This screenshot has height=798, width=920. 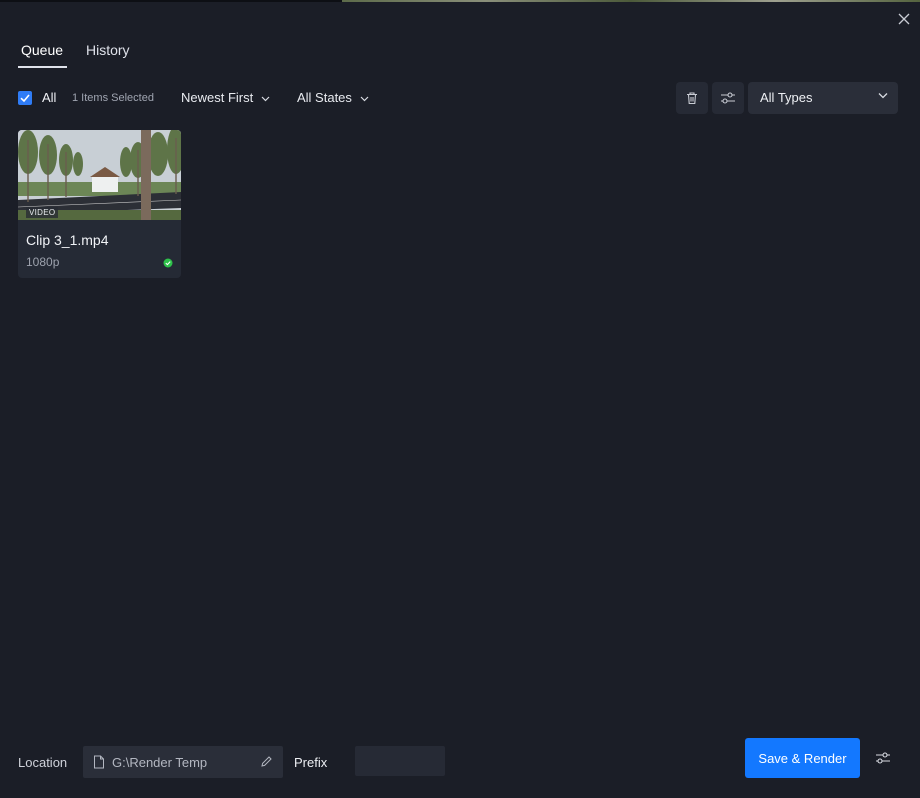 I want to click on check-circle-icon, so click(x=168, y=263).